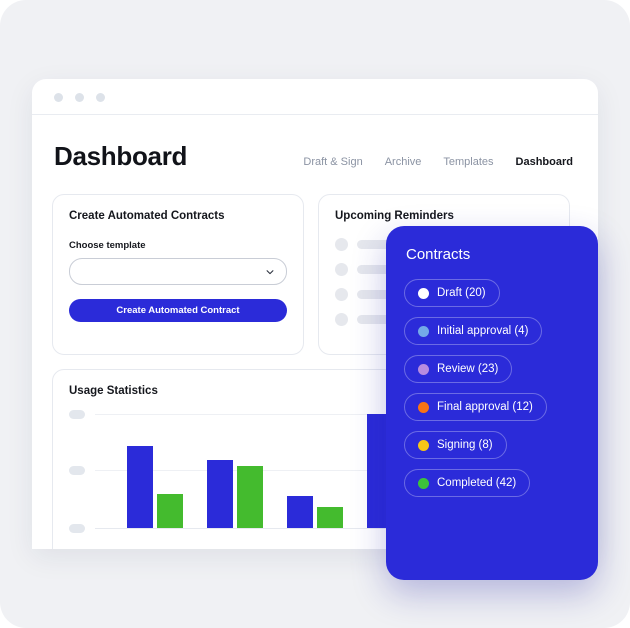  I want to click on reminders-card-title: Upcoming Reminders, so click(394, 216).